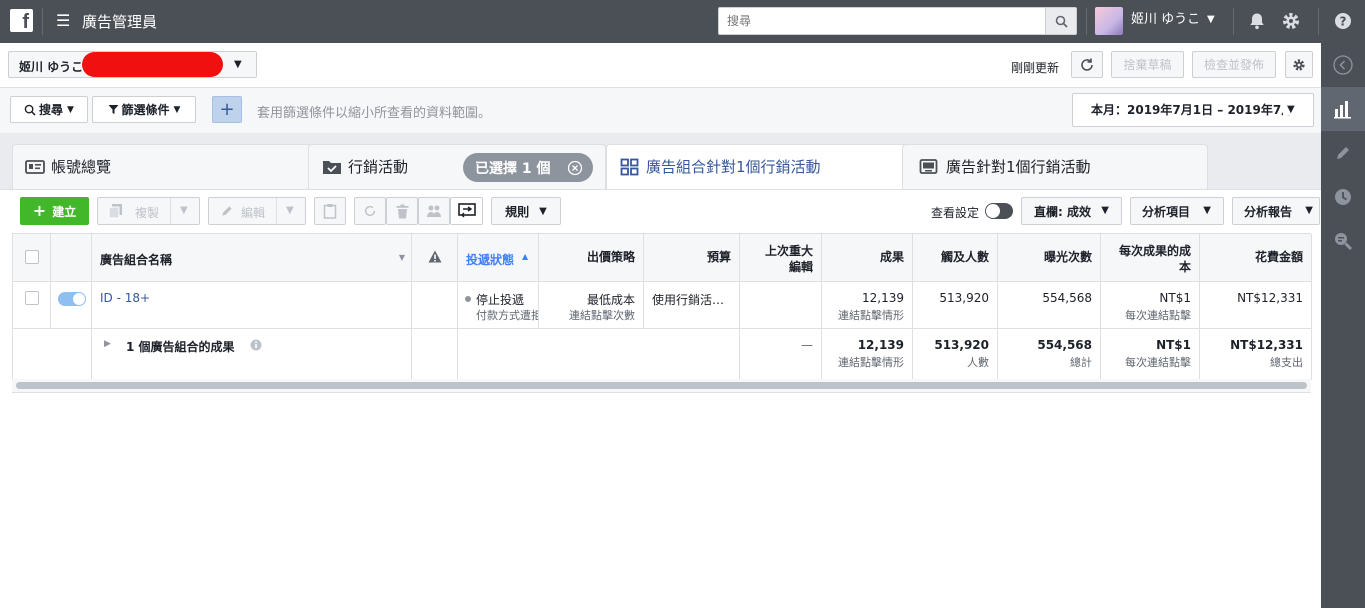  Describe the element at coordinates (1049, 258) in the screenshot. I see `column-header-impressions: 曝光次數` at that location.